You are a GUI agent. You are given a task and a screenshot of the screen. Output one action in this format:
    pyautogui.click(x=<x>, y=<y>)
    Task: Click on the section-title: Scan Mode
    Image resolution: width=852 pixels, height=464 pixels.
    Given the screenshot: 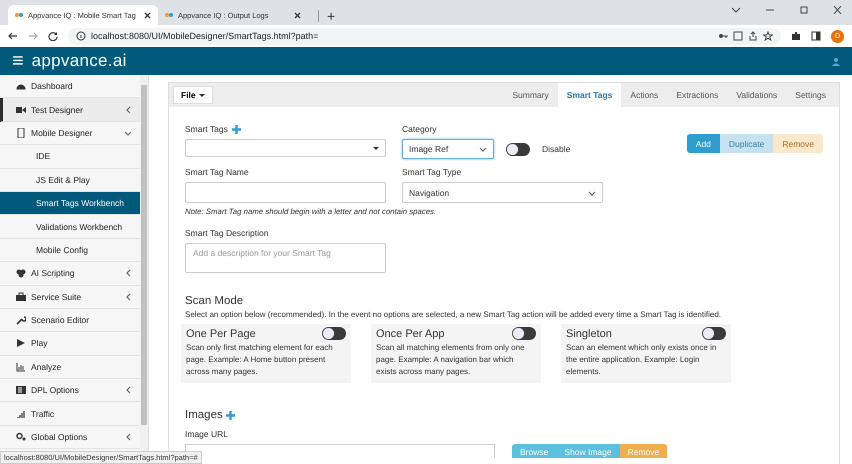 What is the action you would take?
    pyautogui.click(x=214, y=301)
    